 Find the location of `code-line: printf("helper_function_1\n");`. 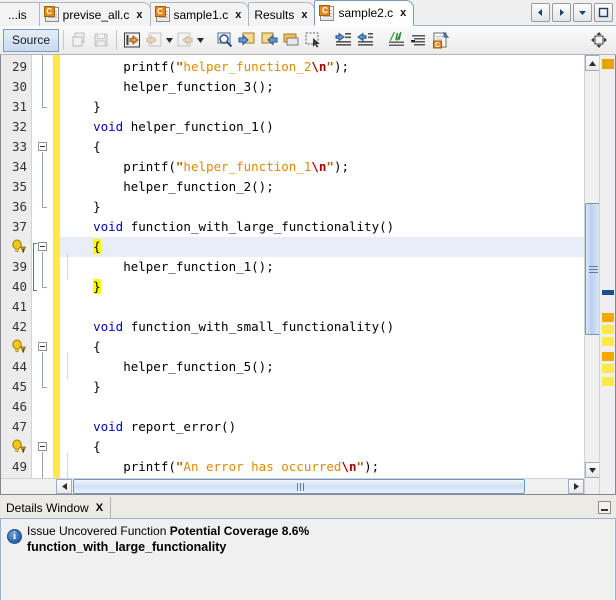

code-line: printf("helper_function_1\n"); is located at coordinates (329, 167).